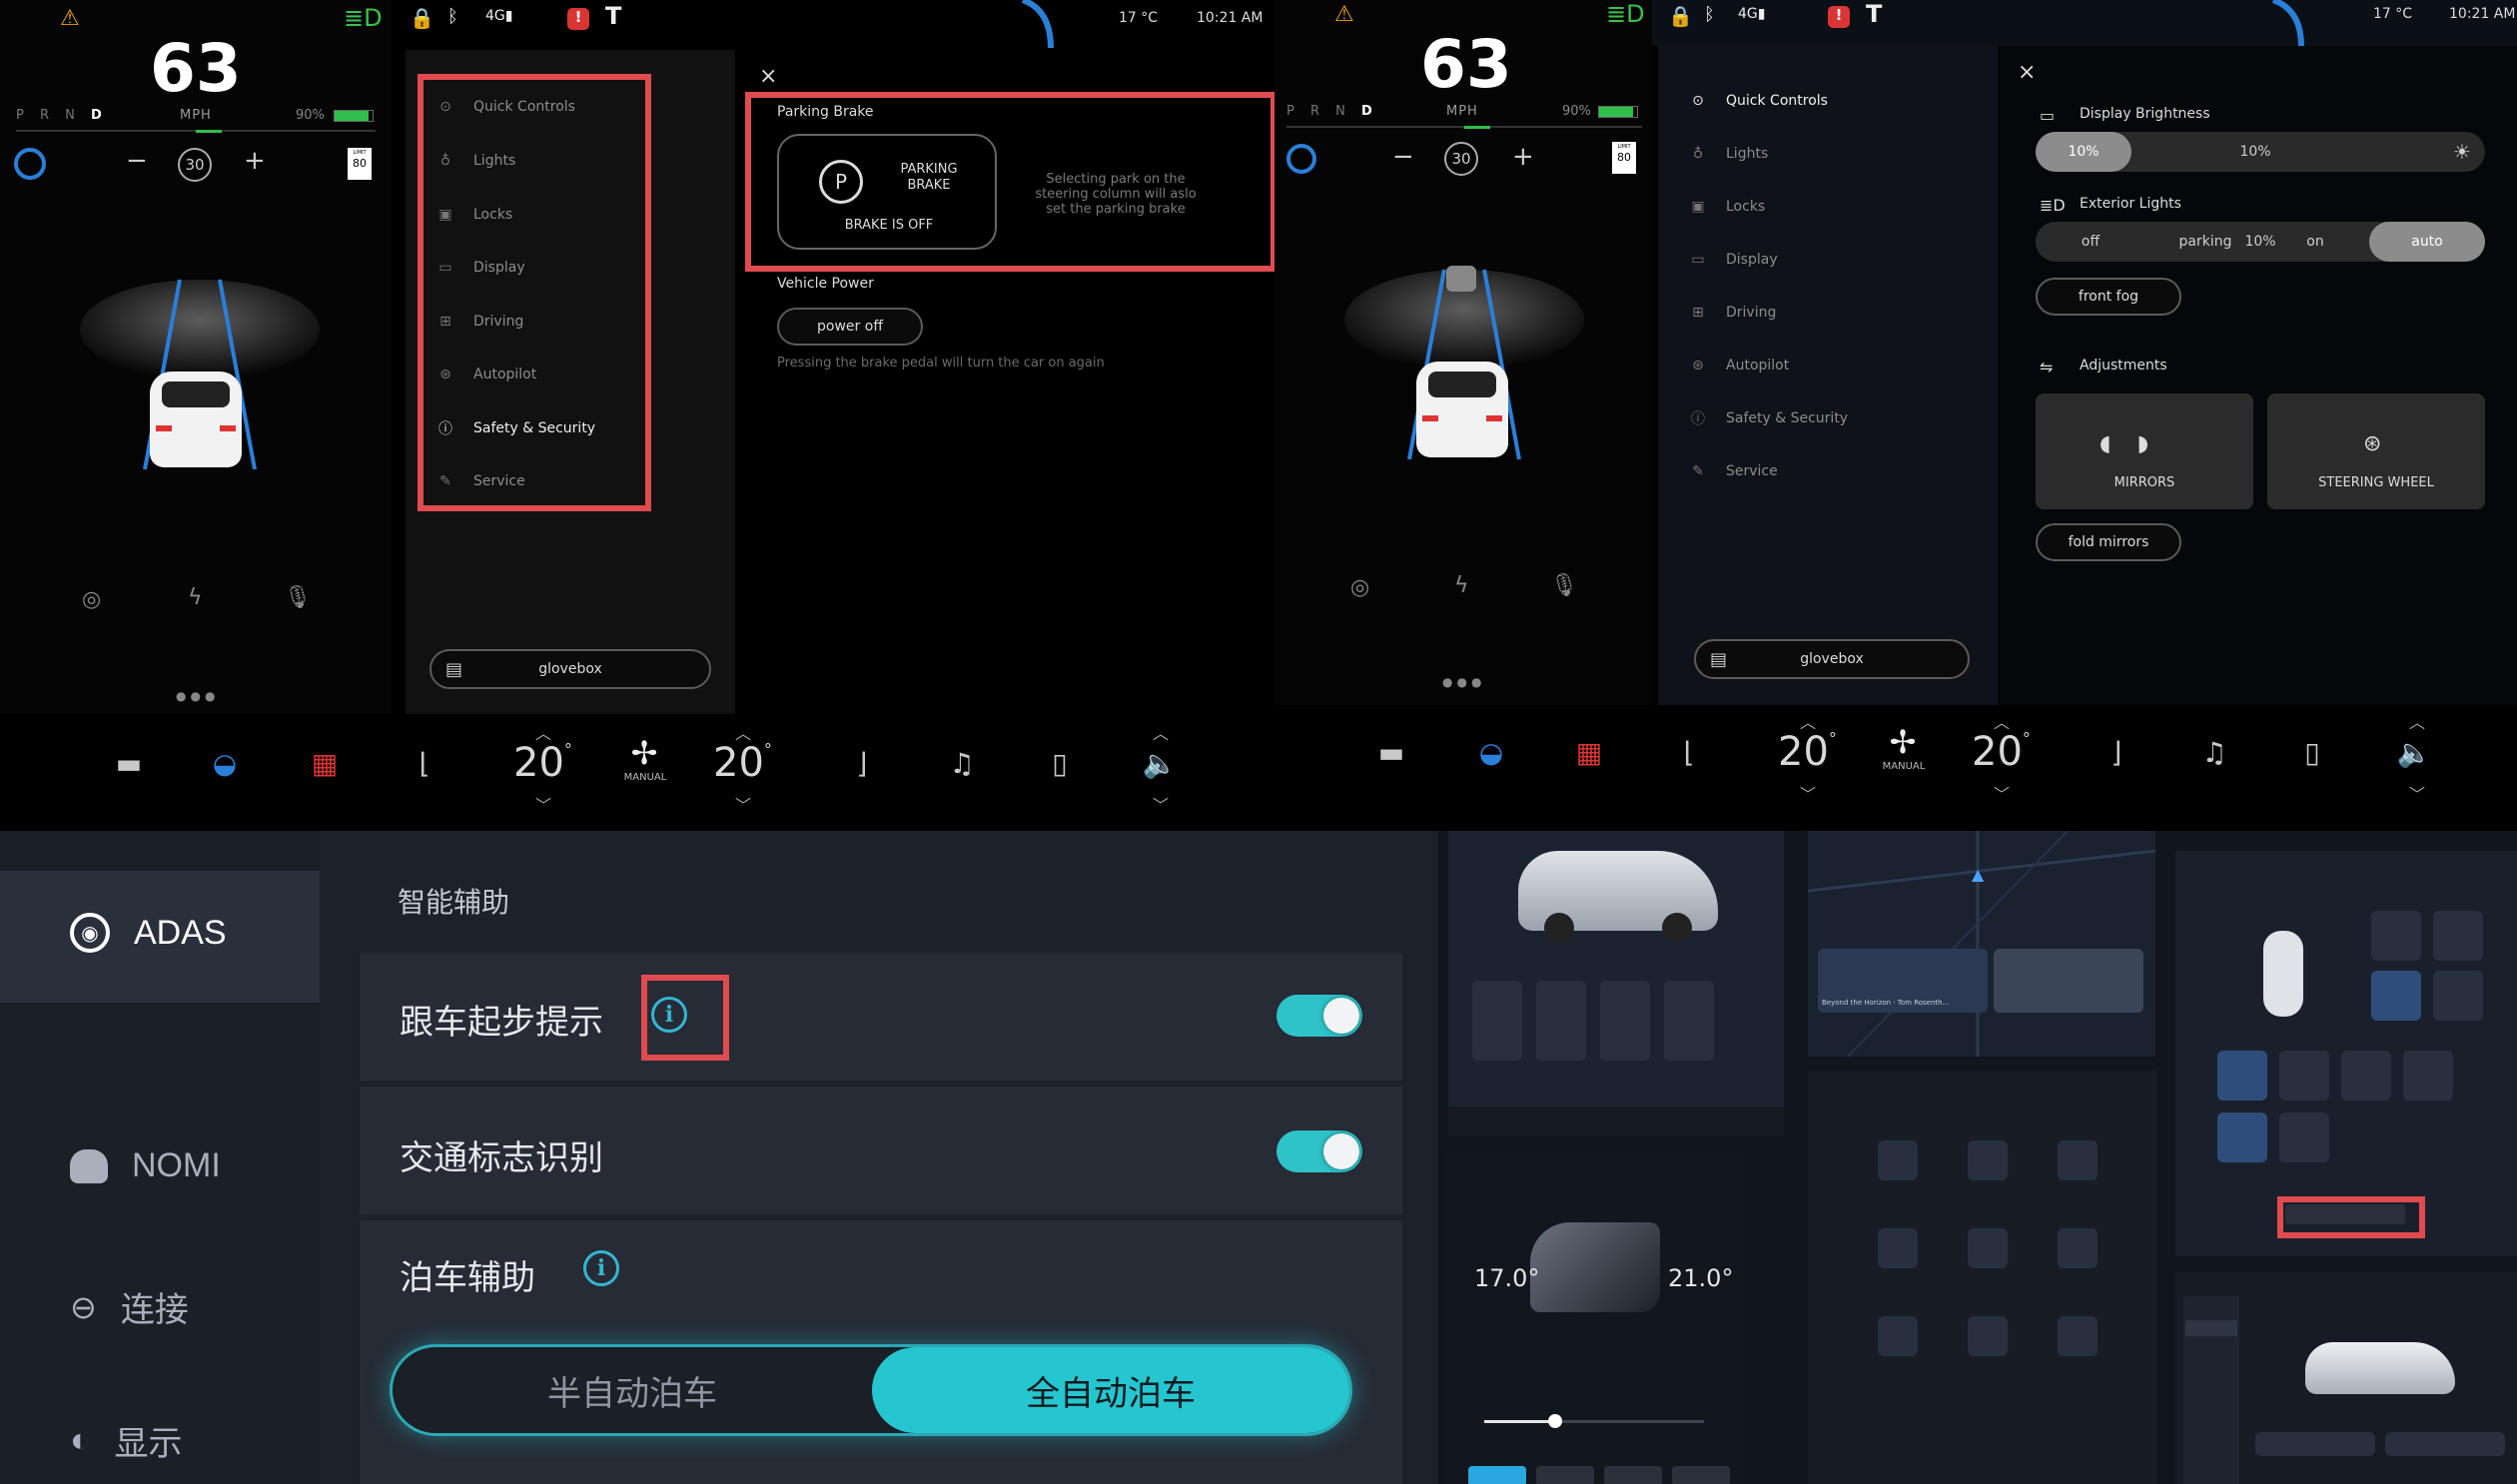  What do you see at coordinates (2108, 542) in the screenshot?
I see `fold-mirrors-button: fold mirrors` at bounding box center [2108, 542].